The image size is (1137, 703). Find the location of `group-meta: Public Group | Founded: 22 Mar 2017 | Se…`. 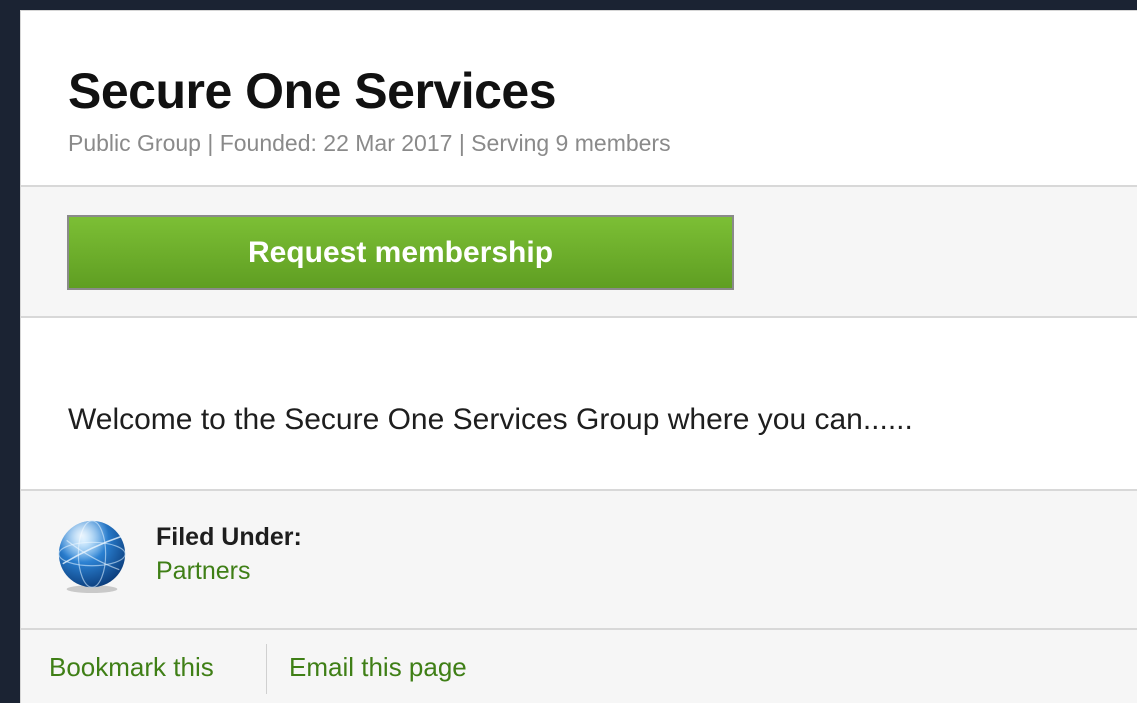

group-meta: Public Group | Founded: 22 Mar 2017 | Se… is located at coordinates (369, 143).